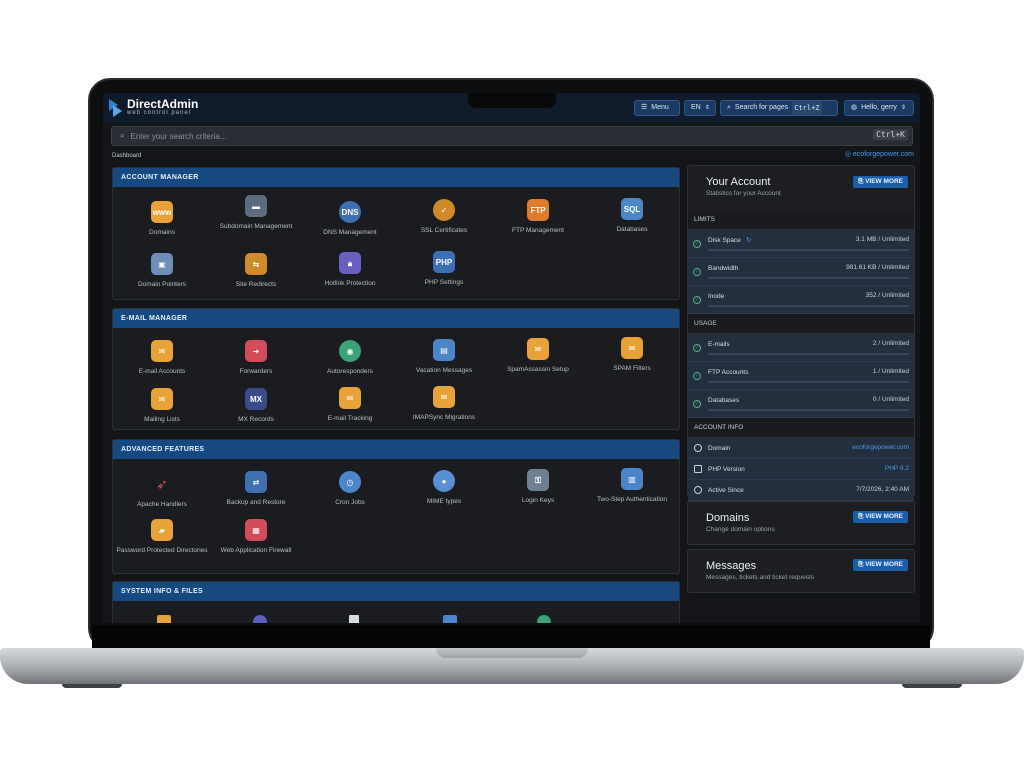 The height and width of the screenshot is (768, 1024). Describe the element at coordinates (748, 240) in the screenshot. I see `refresh-icon: ↻` at that location.